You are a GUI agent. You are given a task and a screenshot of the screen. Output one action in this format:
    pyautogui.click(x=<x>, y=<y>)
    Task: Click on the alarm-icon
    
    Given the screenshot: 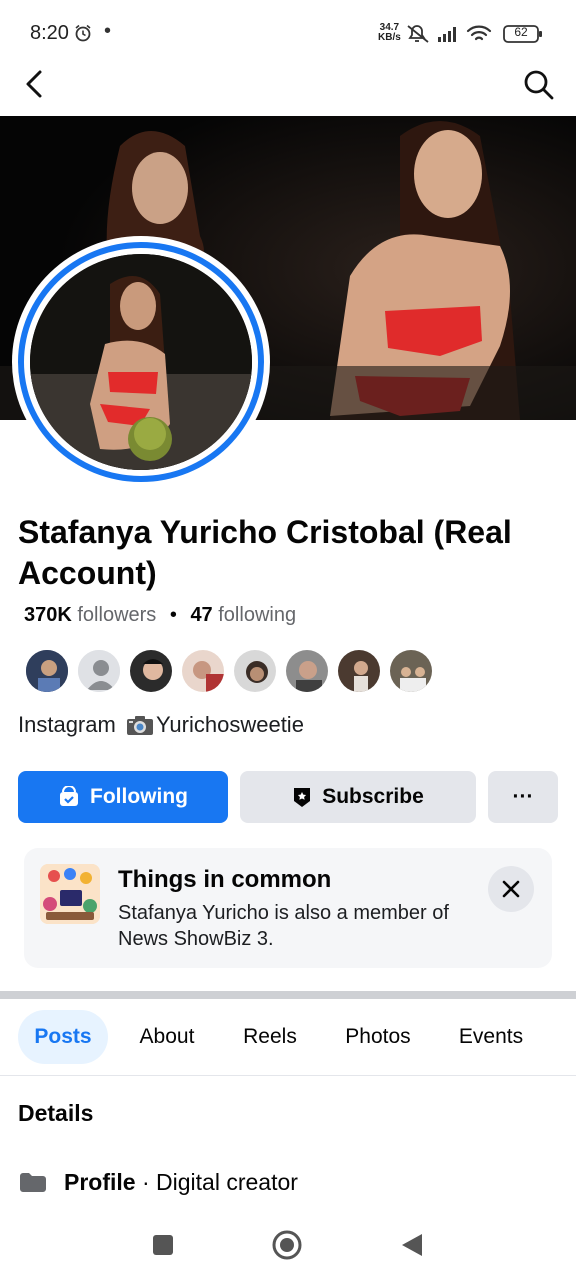 What is the action you would take?
    pyautogui.click(x=83, y=35)
    